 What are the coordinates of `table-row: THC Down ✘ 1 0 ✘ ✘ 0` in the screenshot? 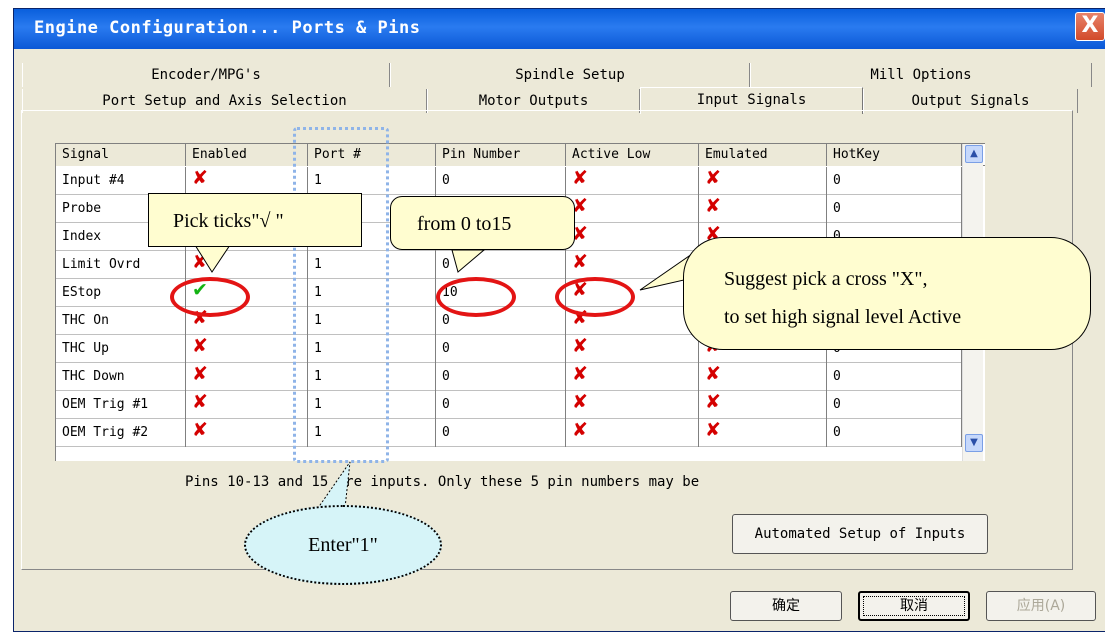 It's located at (509, 377).